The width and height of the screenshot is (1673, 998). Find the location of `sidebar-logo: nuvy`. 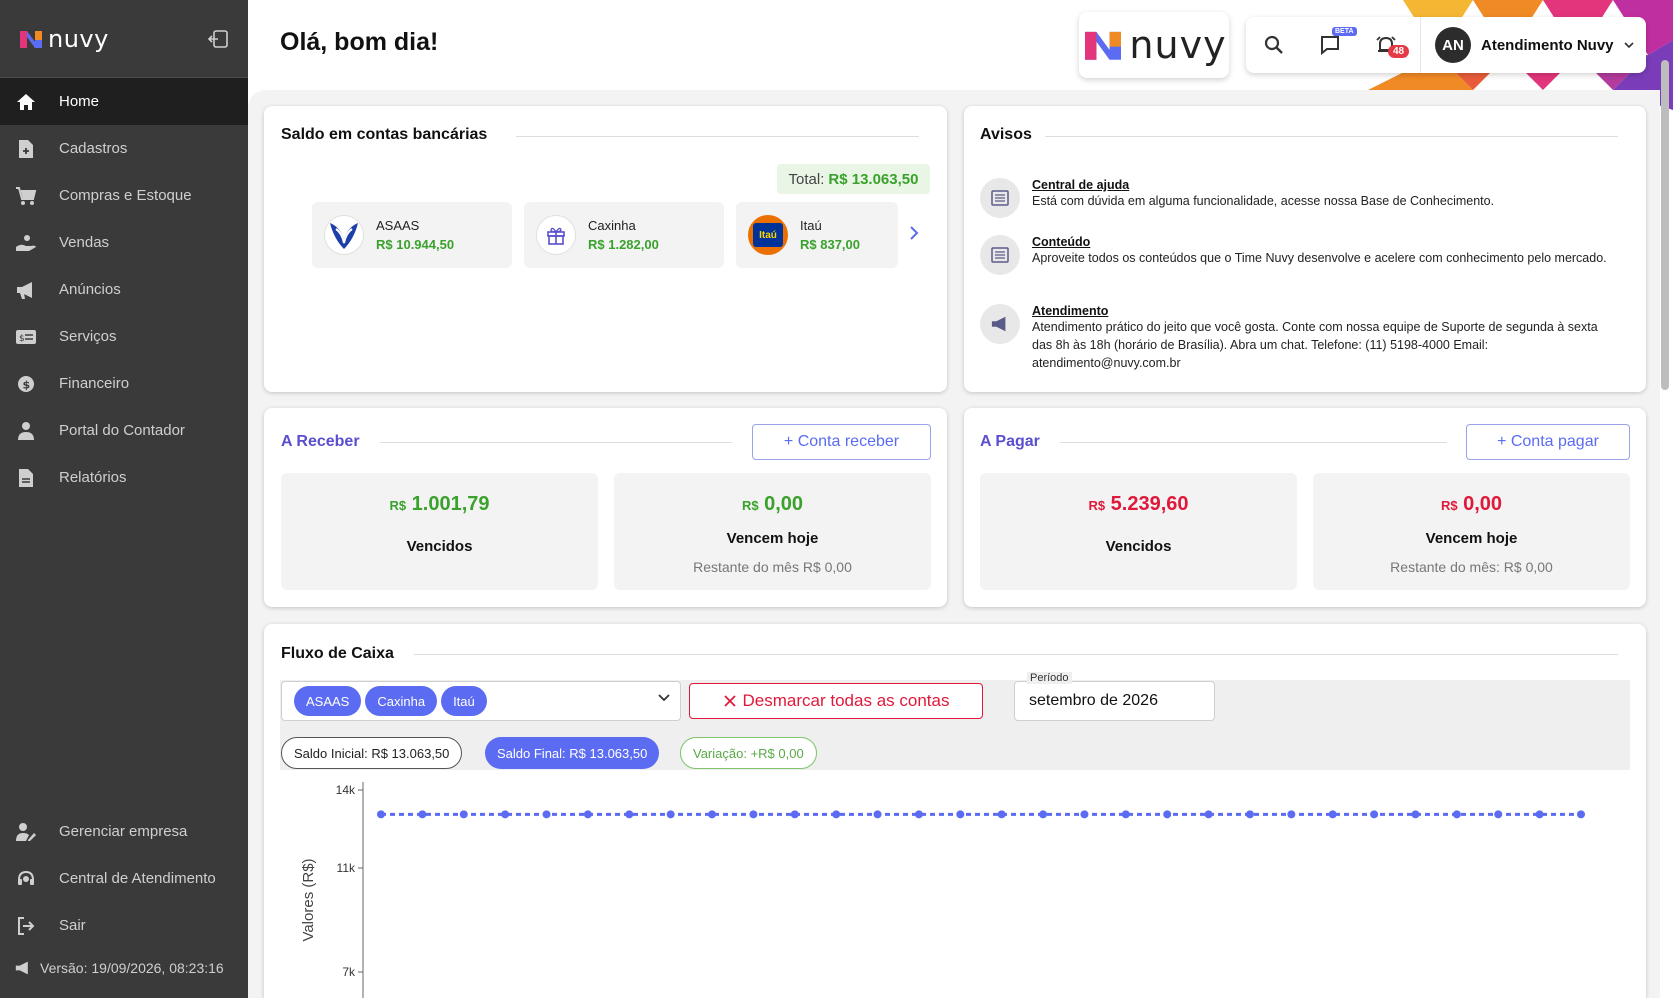

sidebar-logo: nuvy is located at coordinates (63, 39).